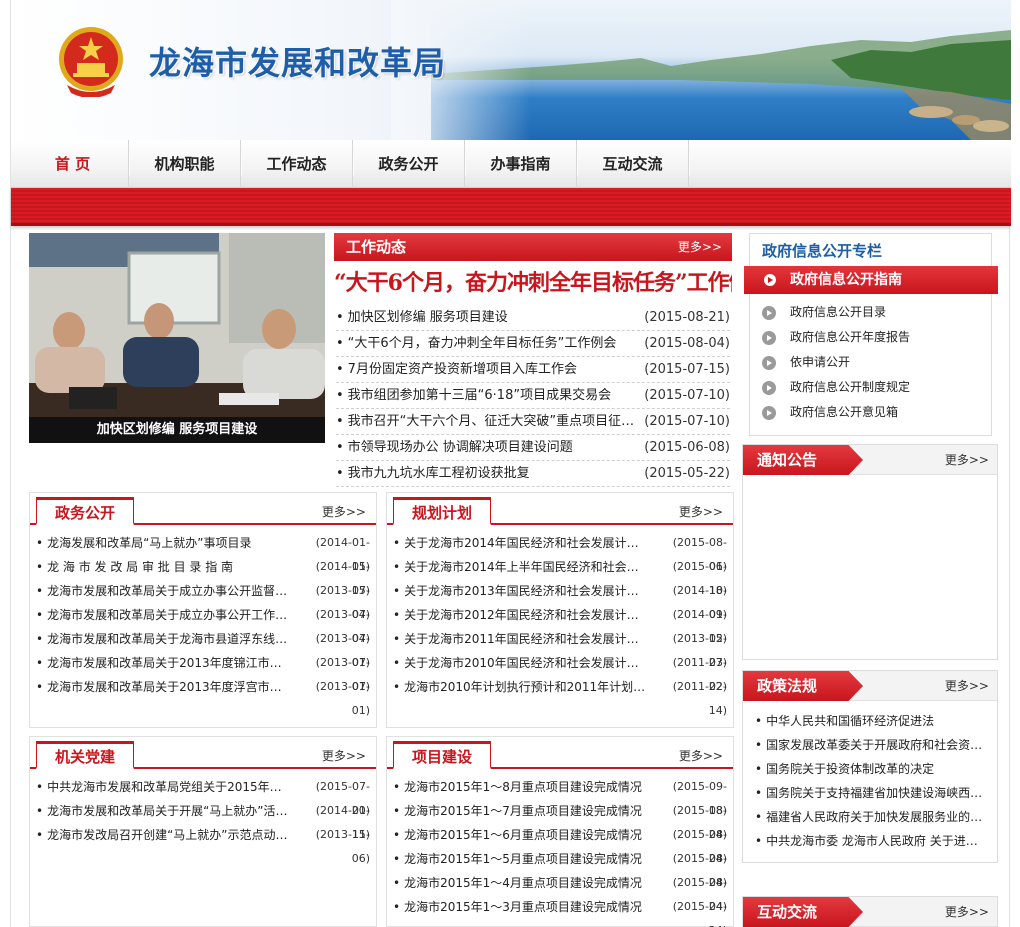  What do you see at coordinates (967, 912) in the screenshot?
I see `interaction-more-link: 更多>>` at bounding box center [967, 912].